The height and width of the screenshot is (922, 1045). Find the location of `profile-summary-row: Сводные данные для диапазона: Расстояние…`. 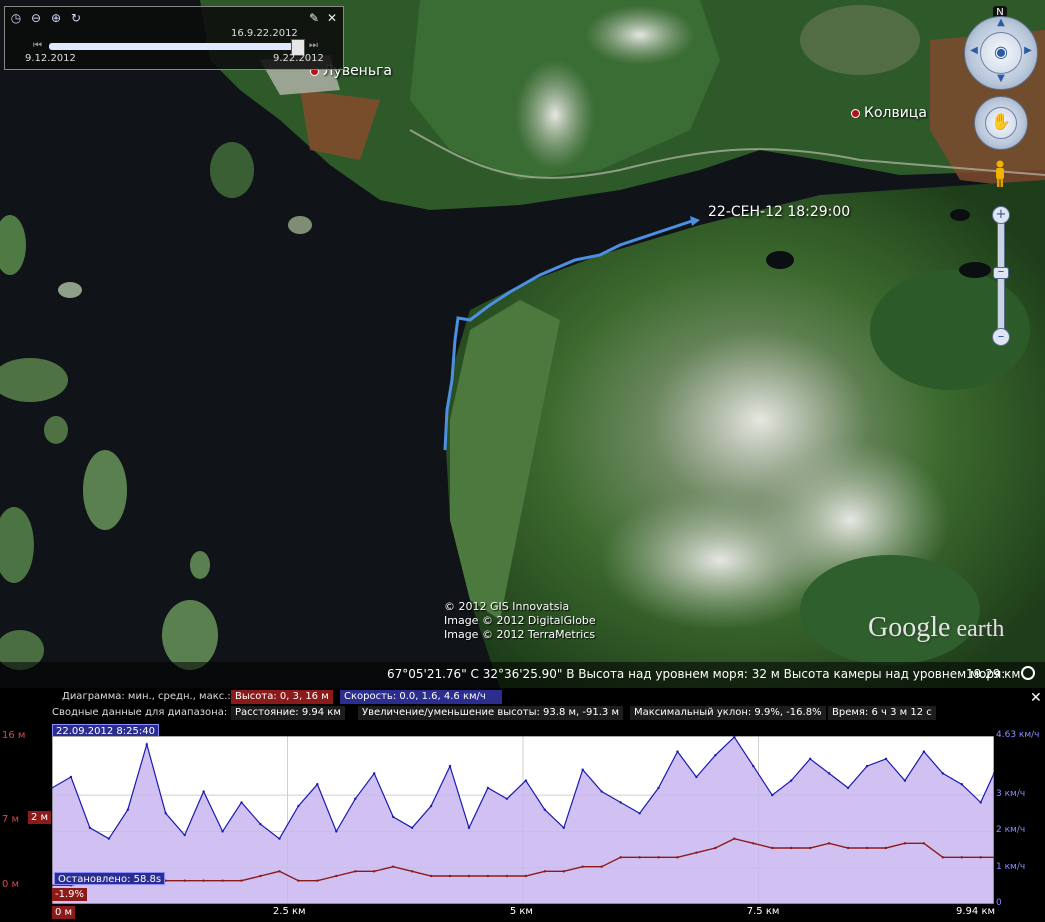

profile-summary-row: Сводные данные для диапазона: Расстояние… is located at coordinates (522, 713).